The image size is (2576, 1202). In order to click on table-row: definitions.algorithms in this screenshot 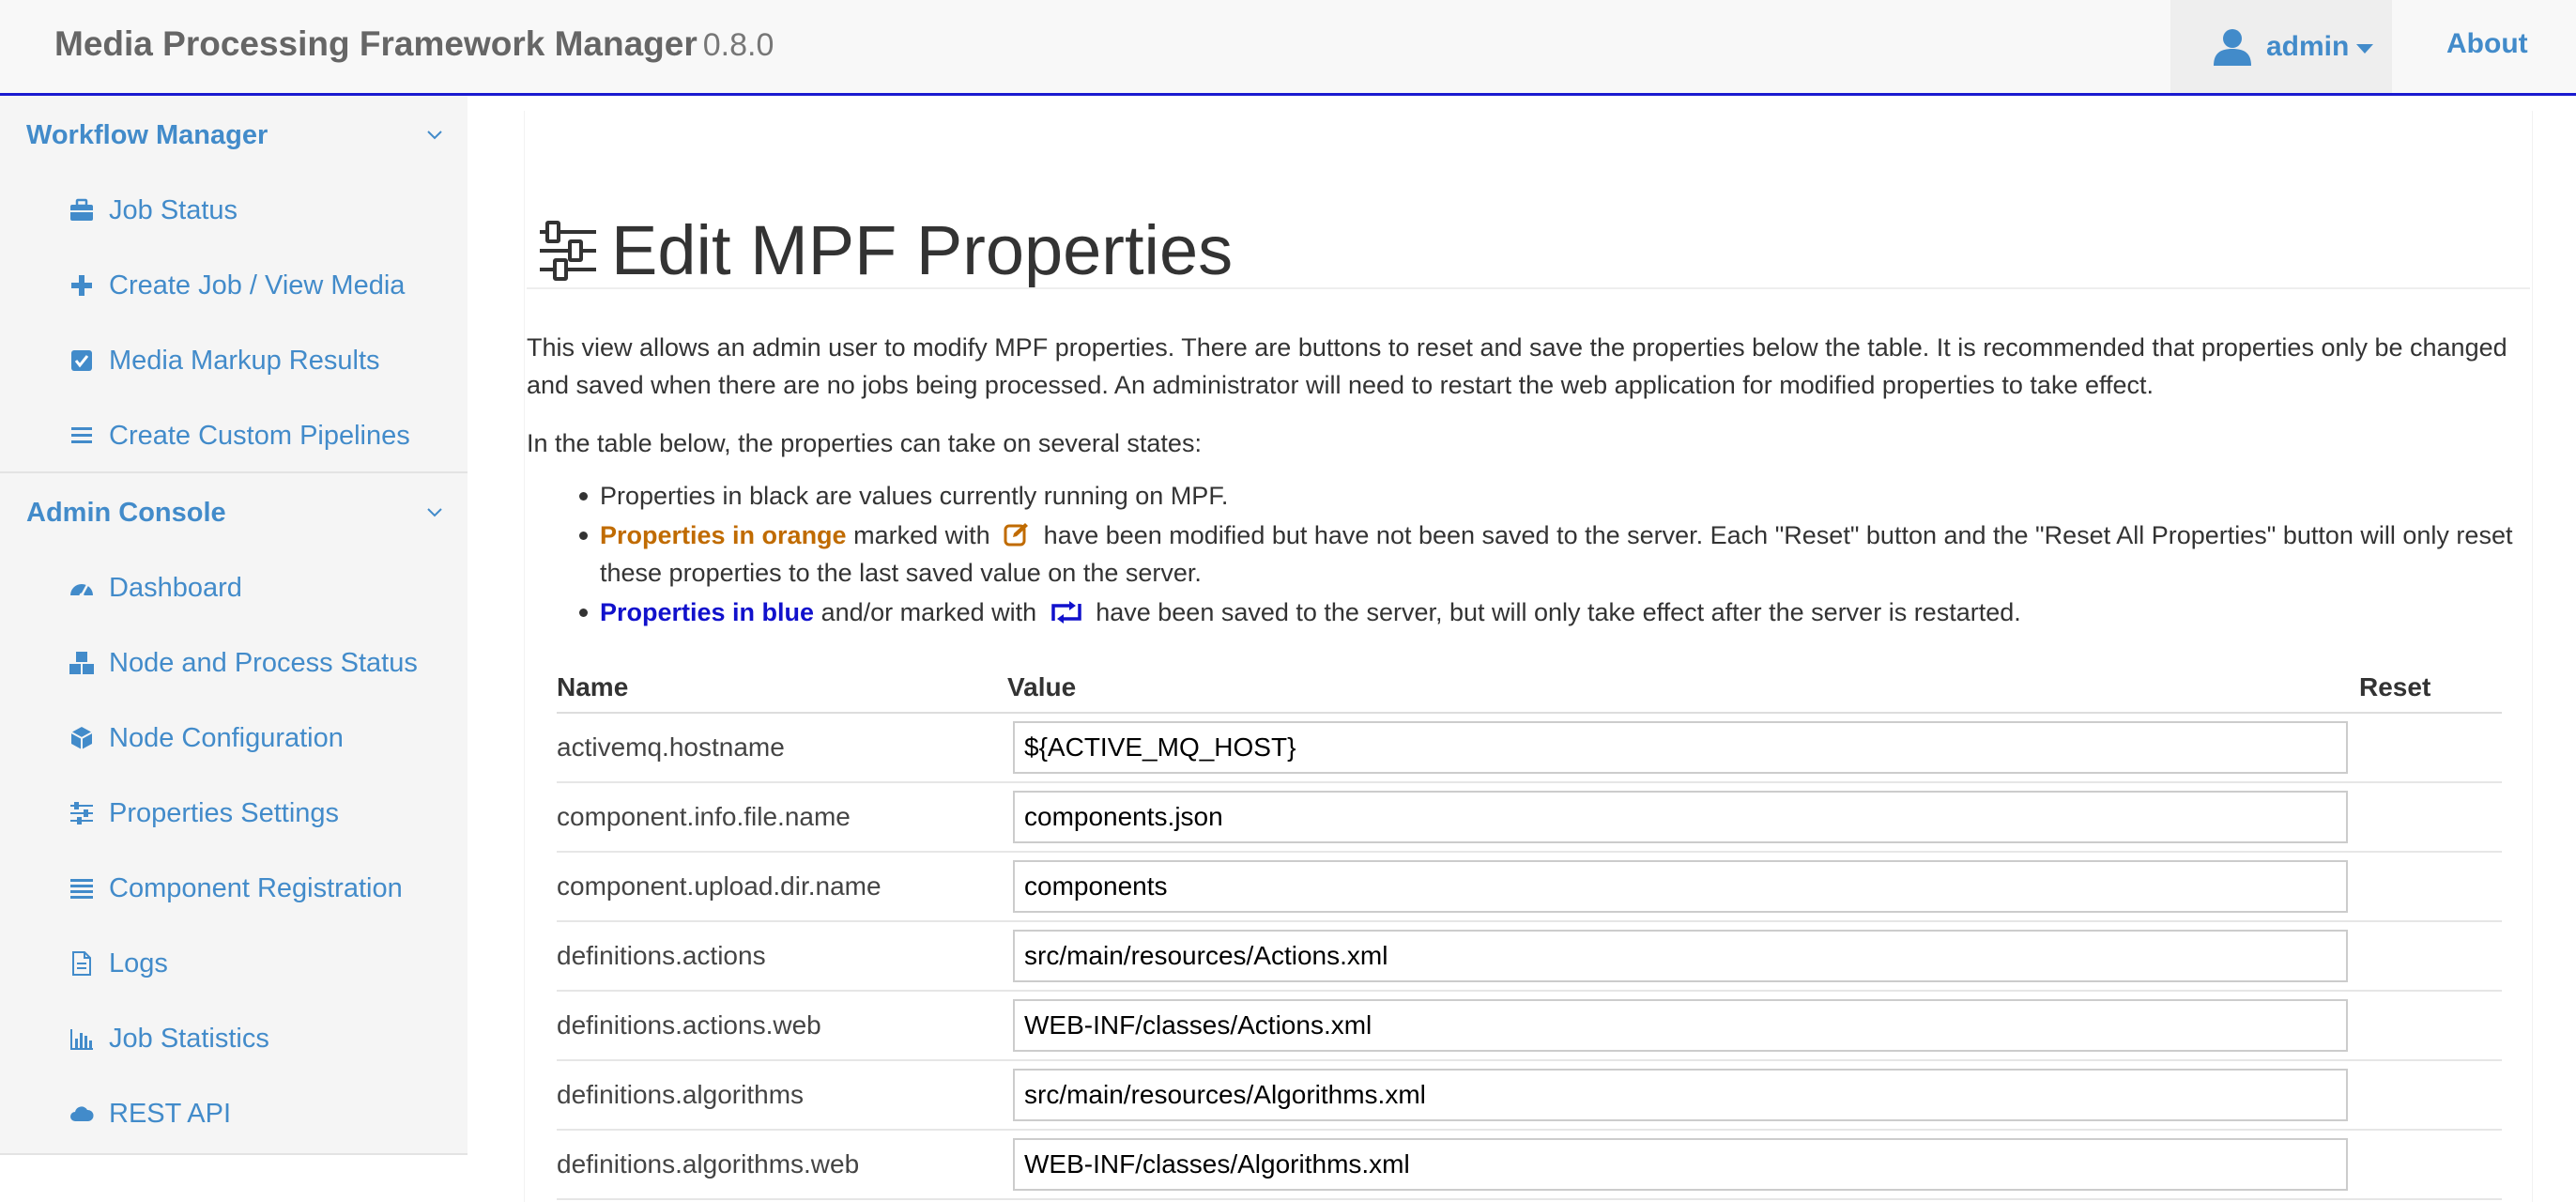, I will do `click(1529, 1096)`.